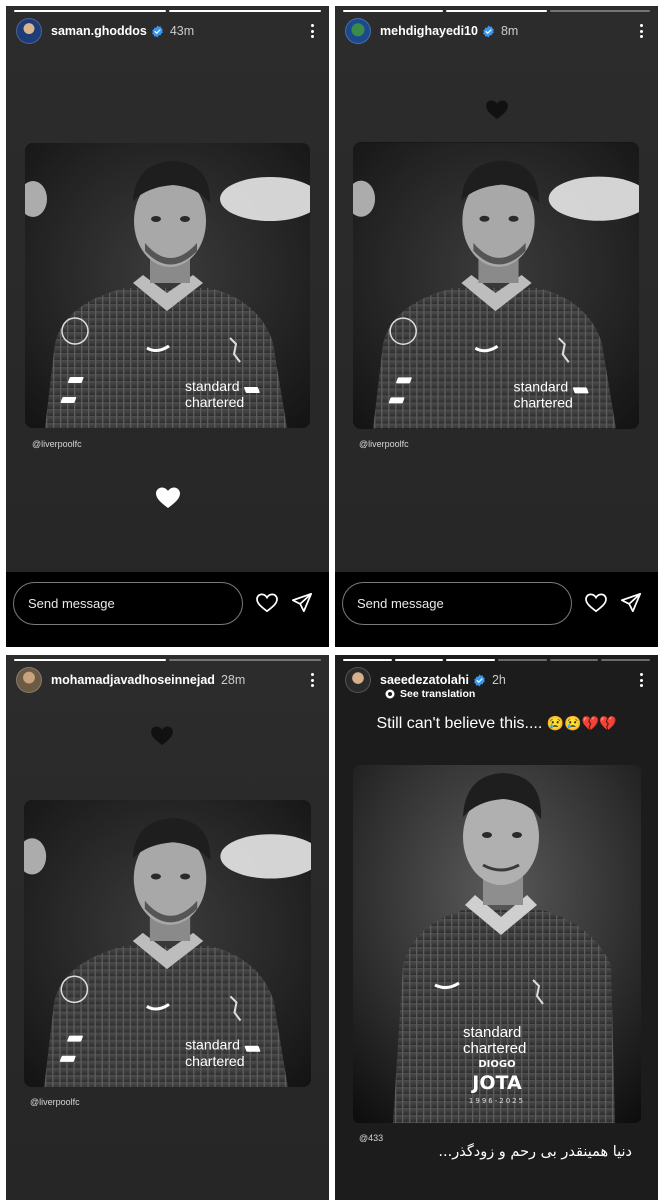 This screenshot has width=662, height=1200. What do you see at coordinates (99, 31) in the screenshot?
I see `username: saman.ghoddos` at bounding box center [99, 31].